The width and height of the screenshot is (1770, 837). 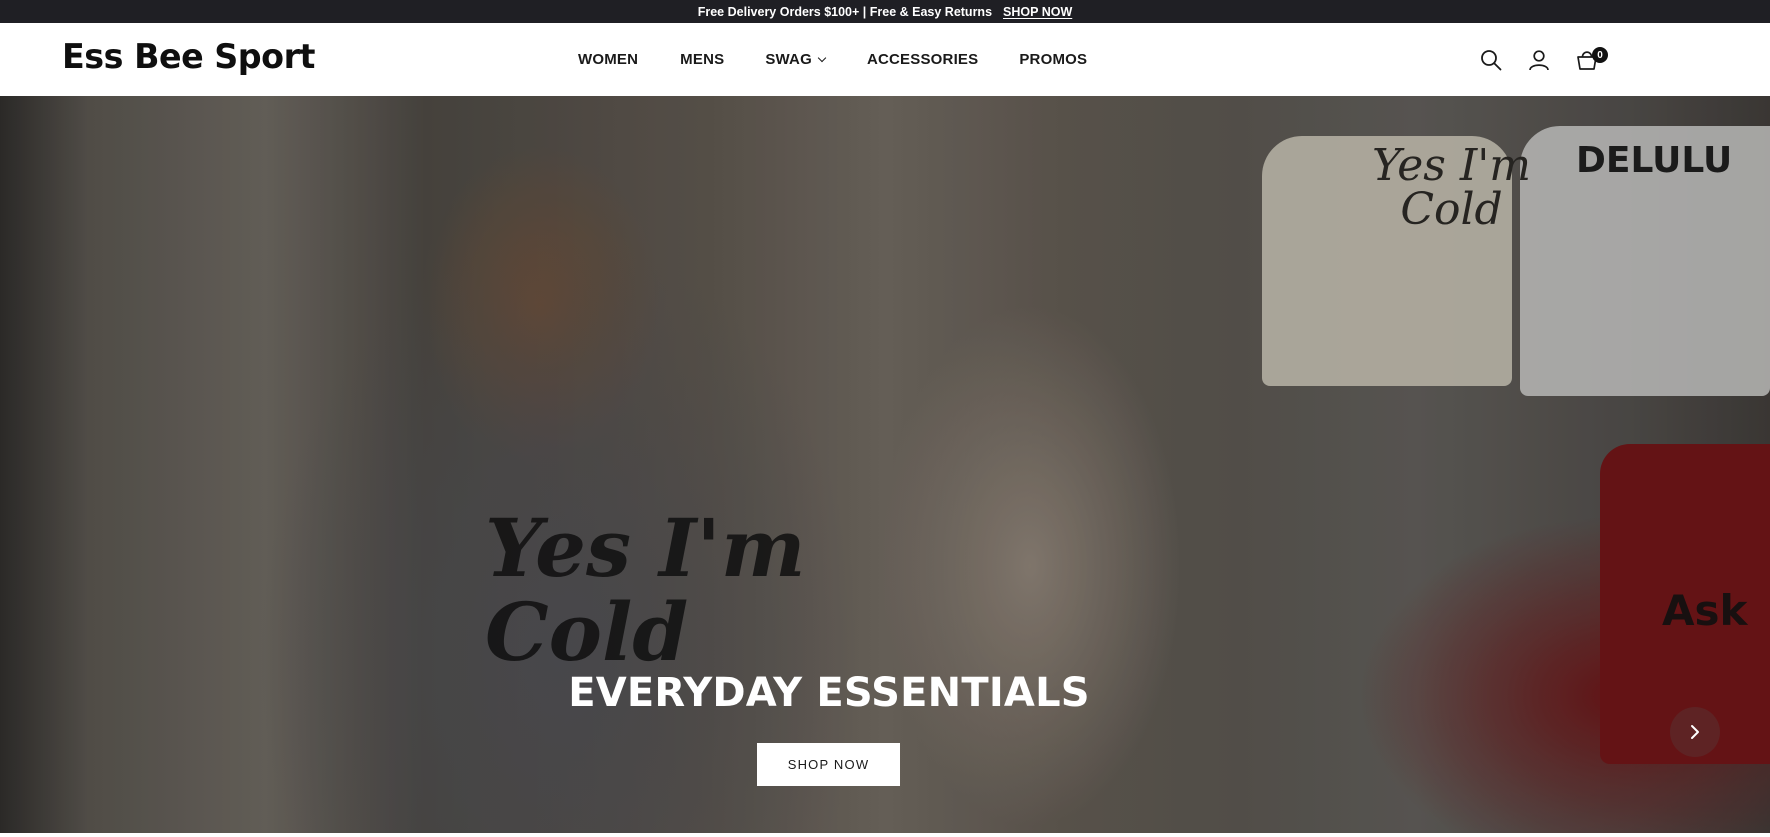 I want to click on nav-item-swag: SWAG, so click(x=796, y=59).